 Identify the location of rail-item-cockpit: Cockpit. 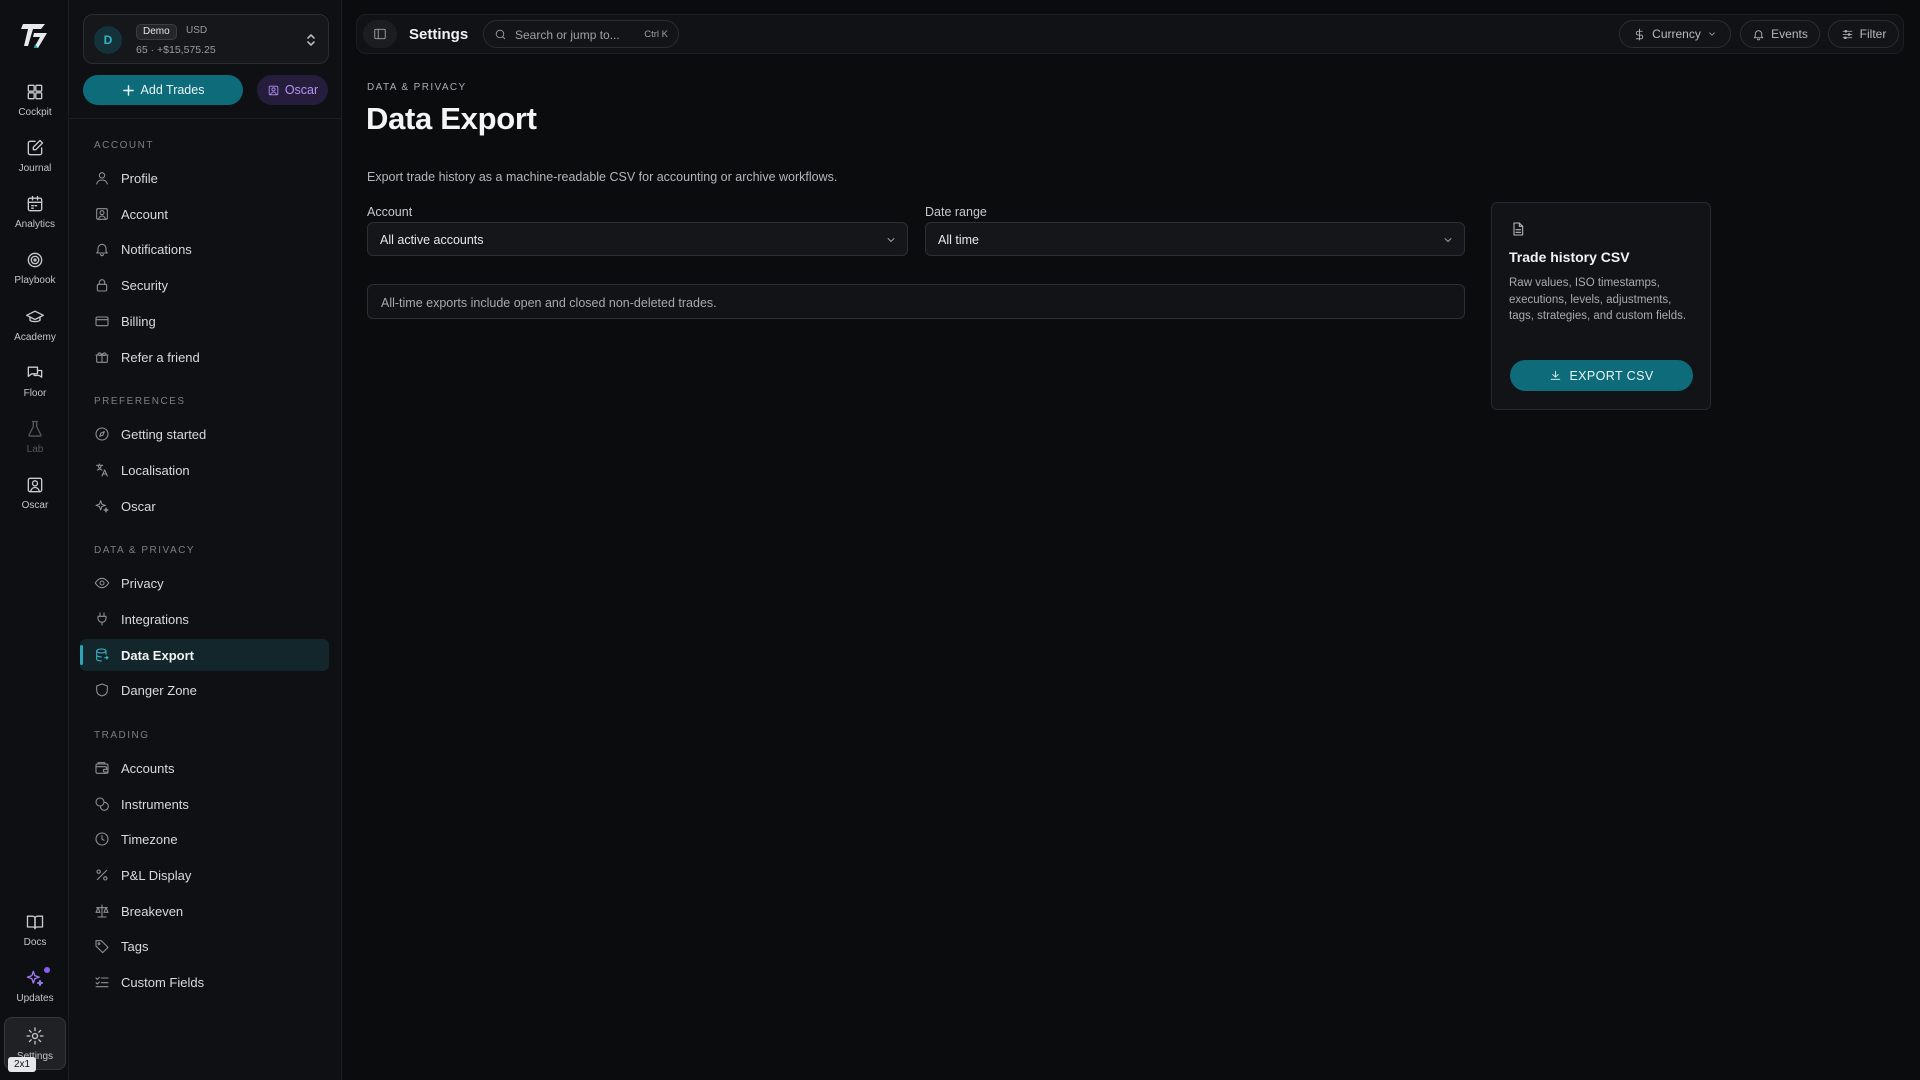
(35, 107).